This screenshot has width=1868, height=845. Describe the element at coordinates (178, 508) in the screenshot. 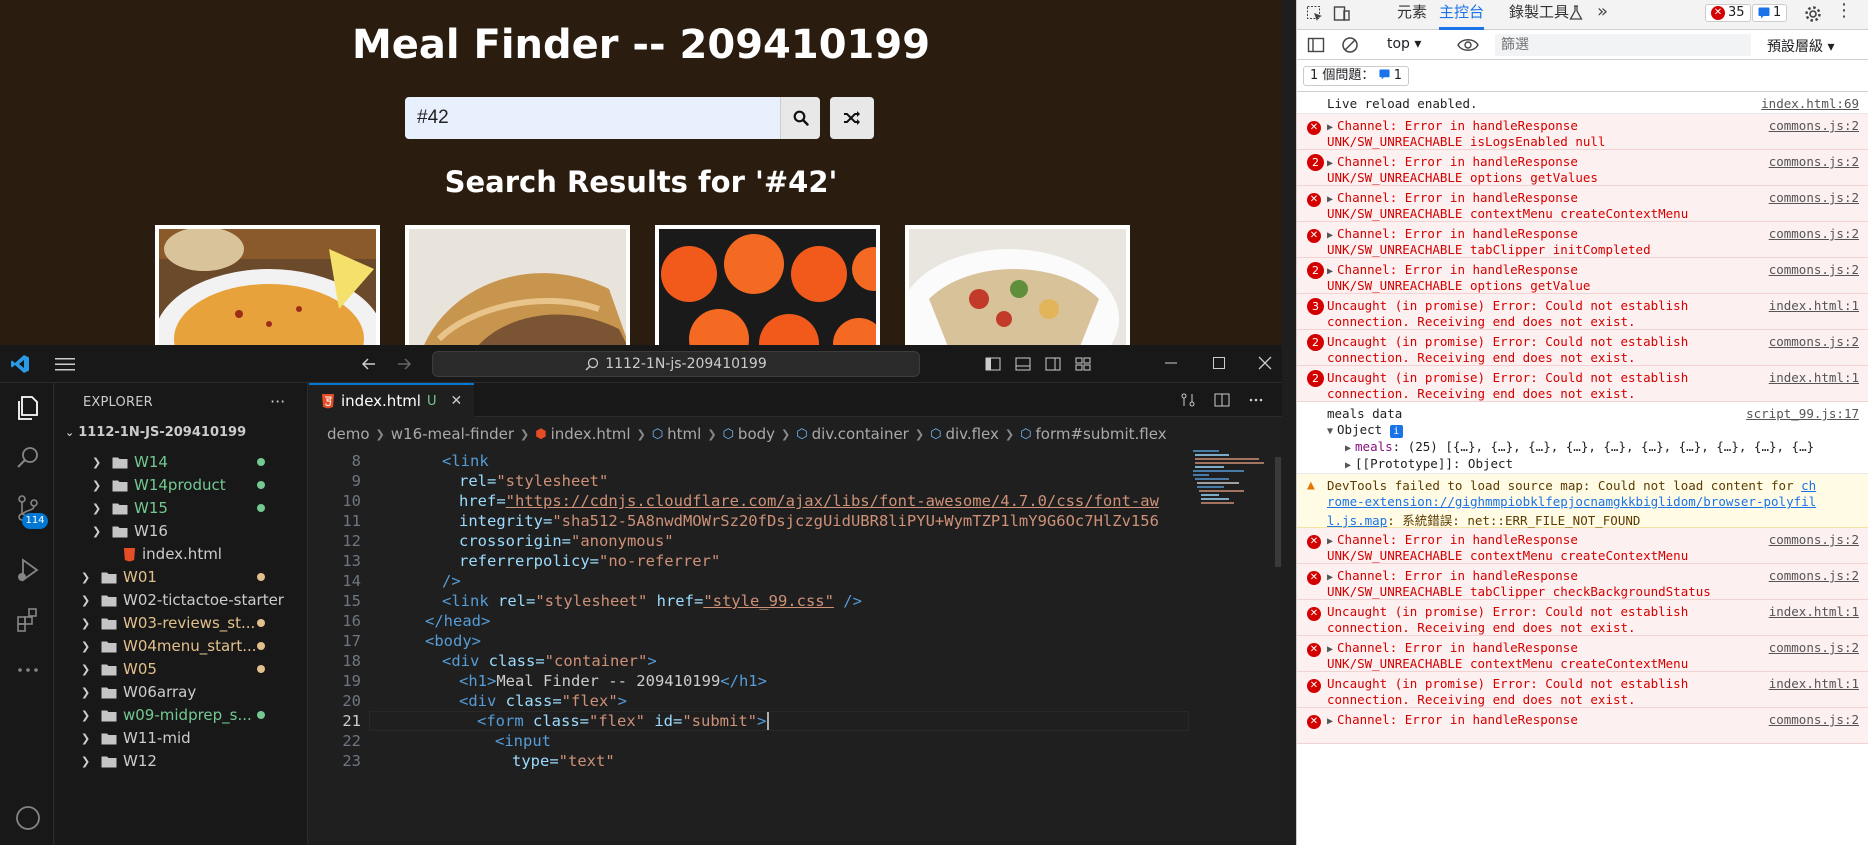

I see `tree-item: ❯ W15` at that location.